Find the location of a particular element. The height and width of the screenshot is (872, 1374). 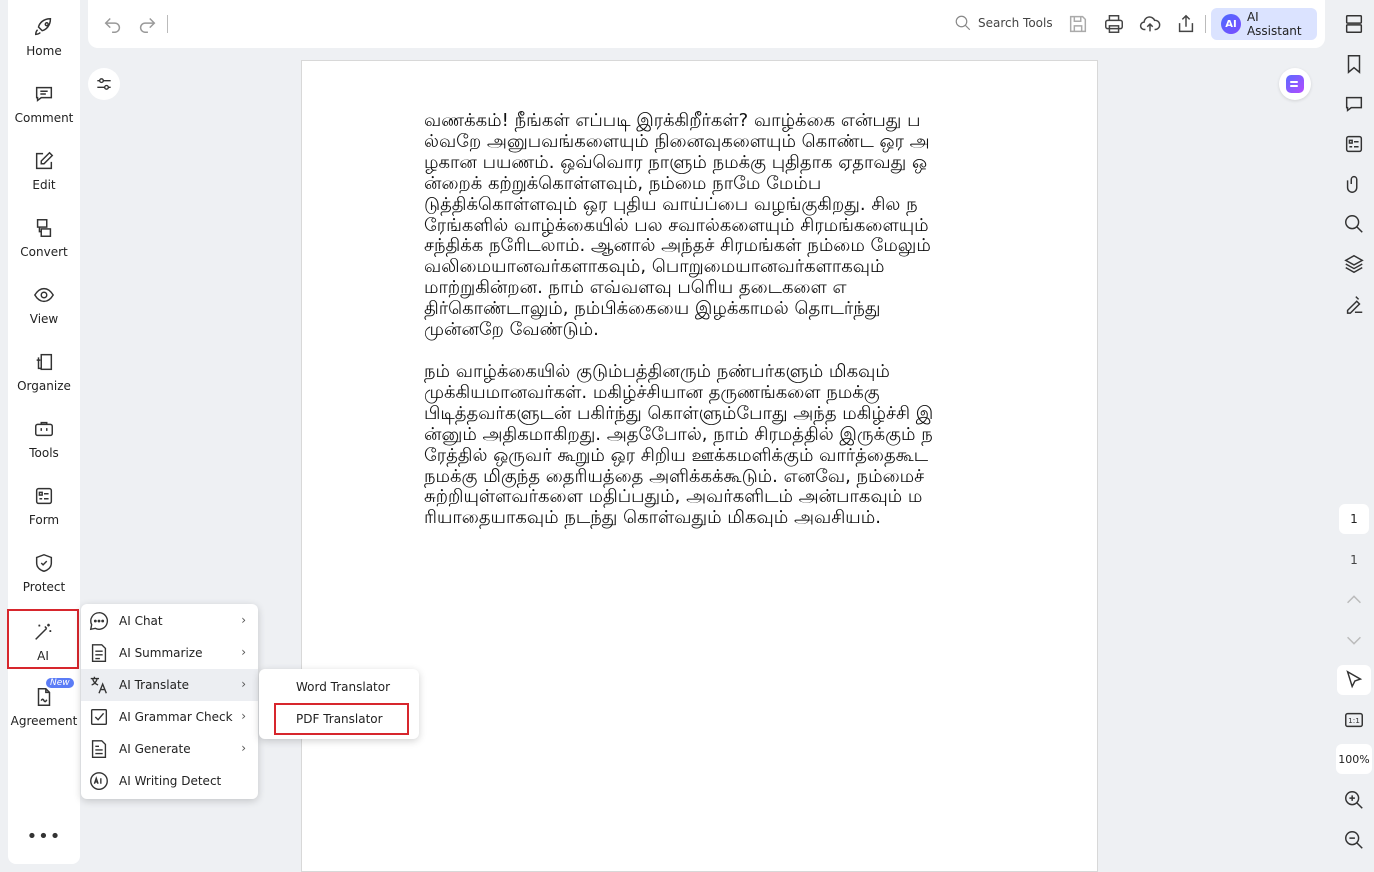

sidebar-item-label: Protect is located at coordinates (44, 587).